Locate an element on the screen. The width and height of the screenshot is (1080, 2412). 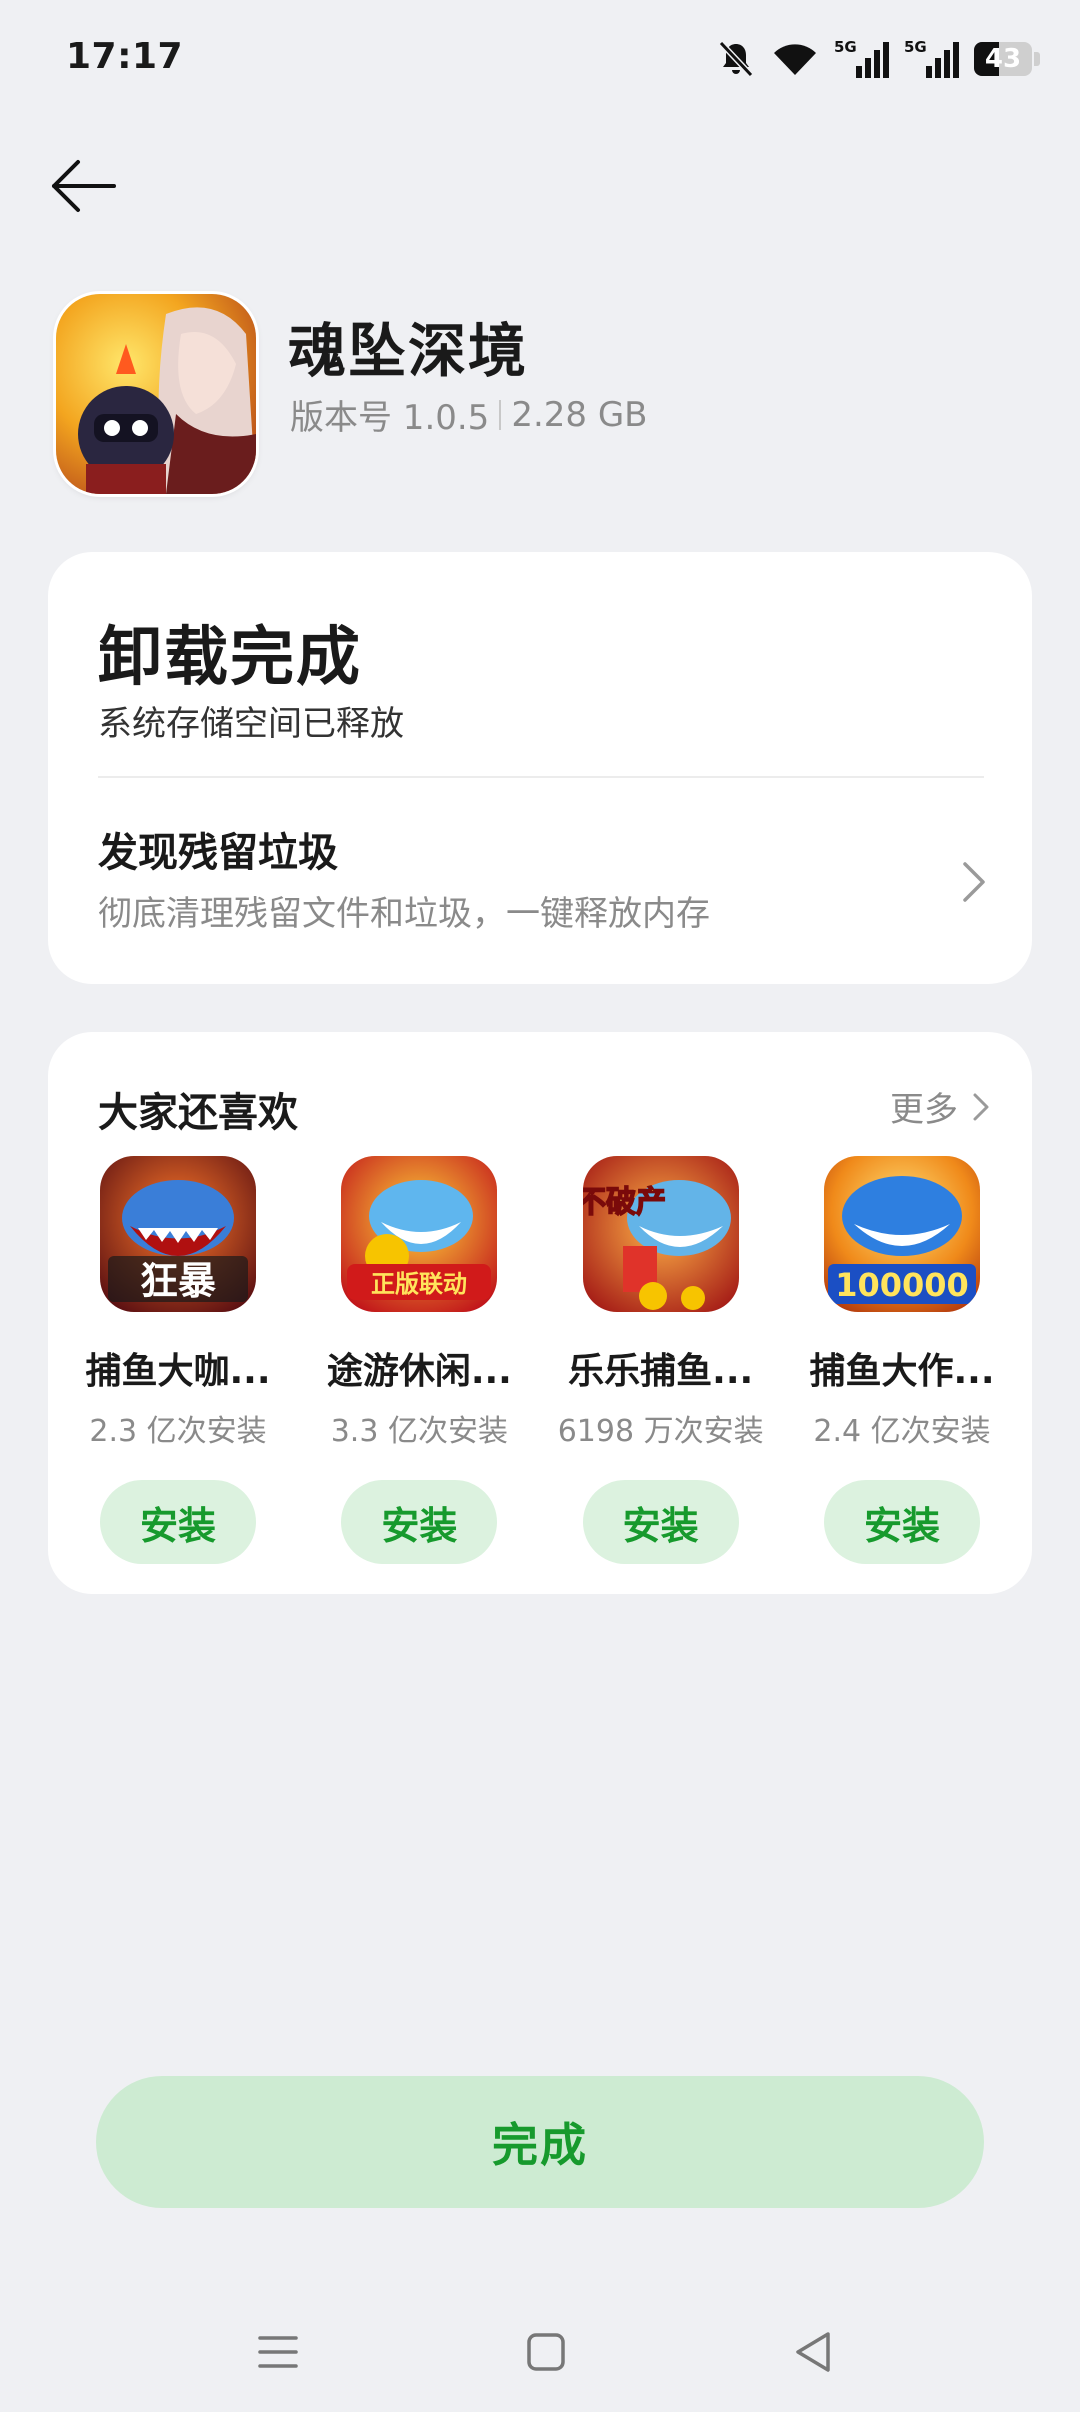
uninstall-title: 卸载完成 is located at coordinates (230, 658).